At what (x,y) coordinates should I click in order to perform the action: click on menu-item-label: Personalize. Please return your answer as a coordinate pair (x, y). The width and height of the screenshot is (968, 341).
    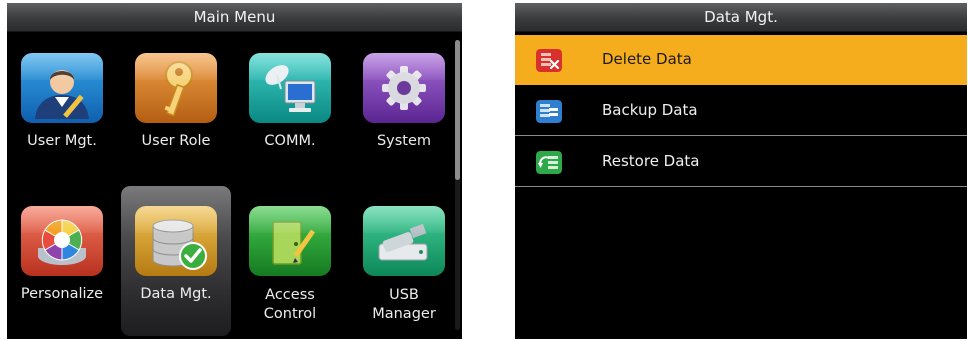
    Looking at the image, I should click on (62, 294).